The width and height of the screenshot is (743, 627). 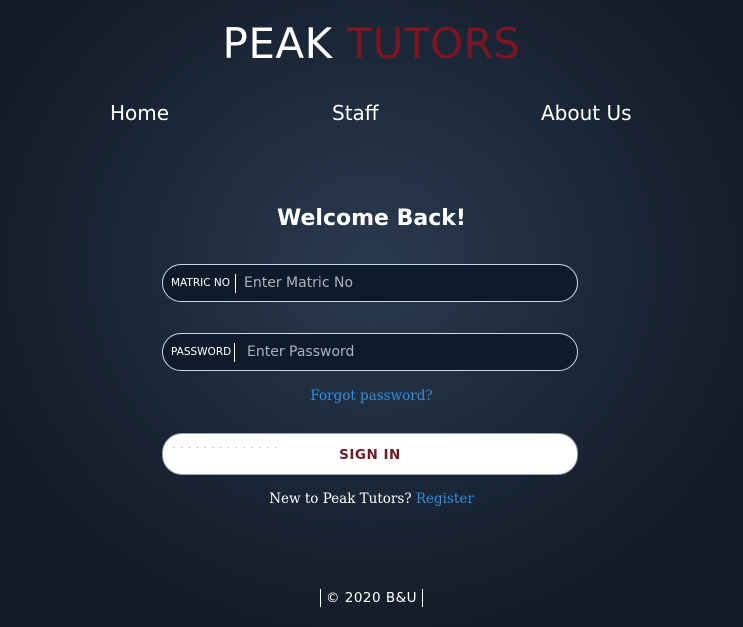 I want to click on register-link: Register, so click(x=445, y=499).